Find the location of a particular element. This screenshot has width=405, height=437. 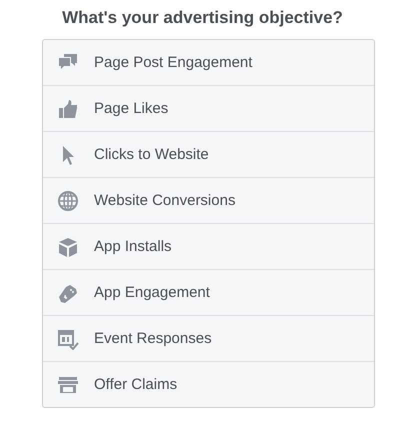

calendar-icon is located at coordinates (68, 339).